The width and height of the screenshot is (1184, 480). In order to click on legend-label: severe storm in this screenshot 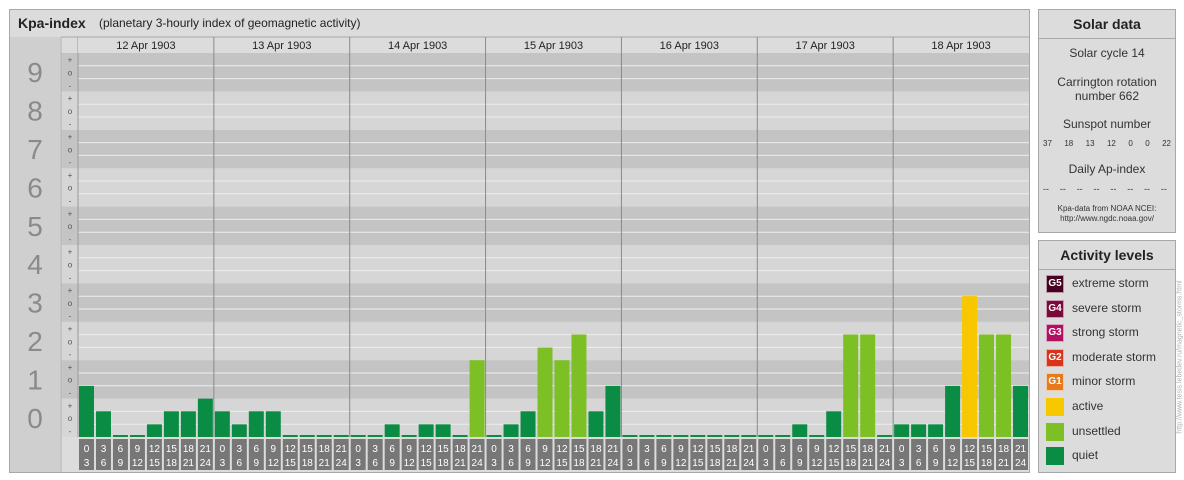, I will do `click(1107, 307)`.